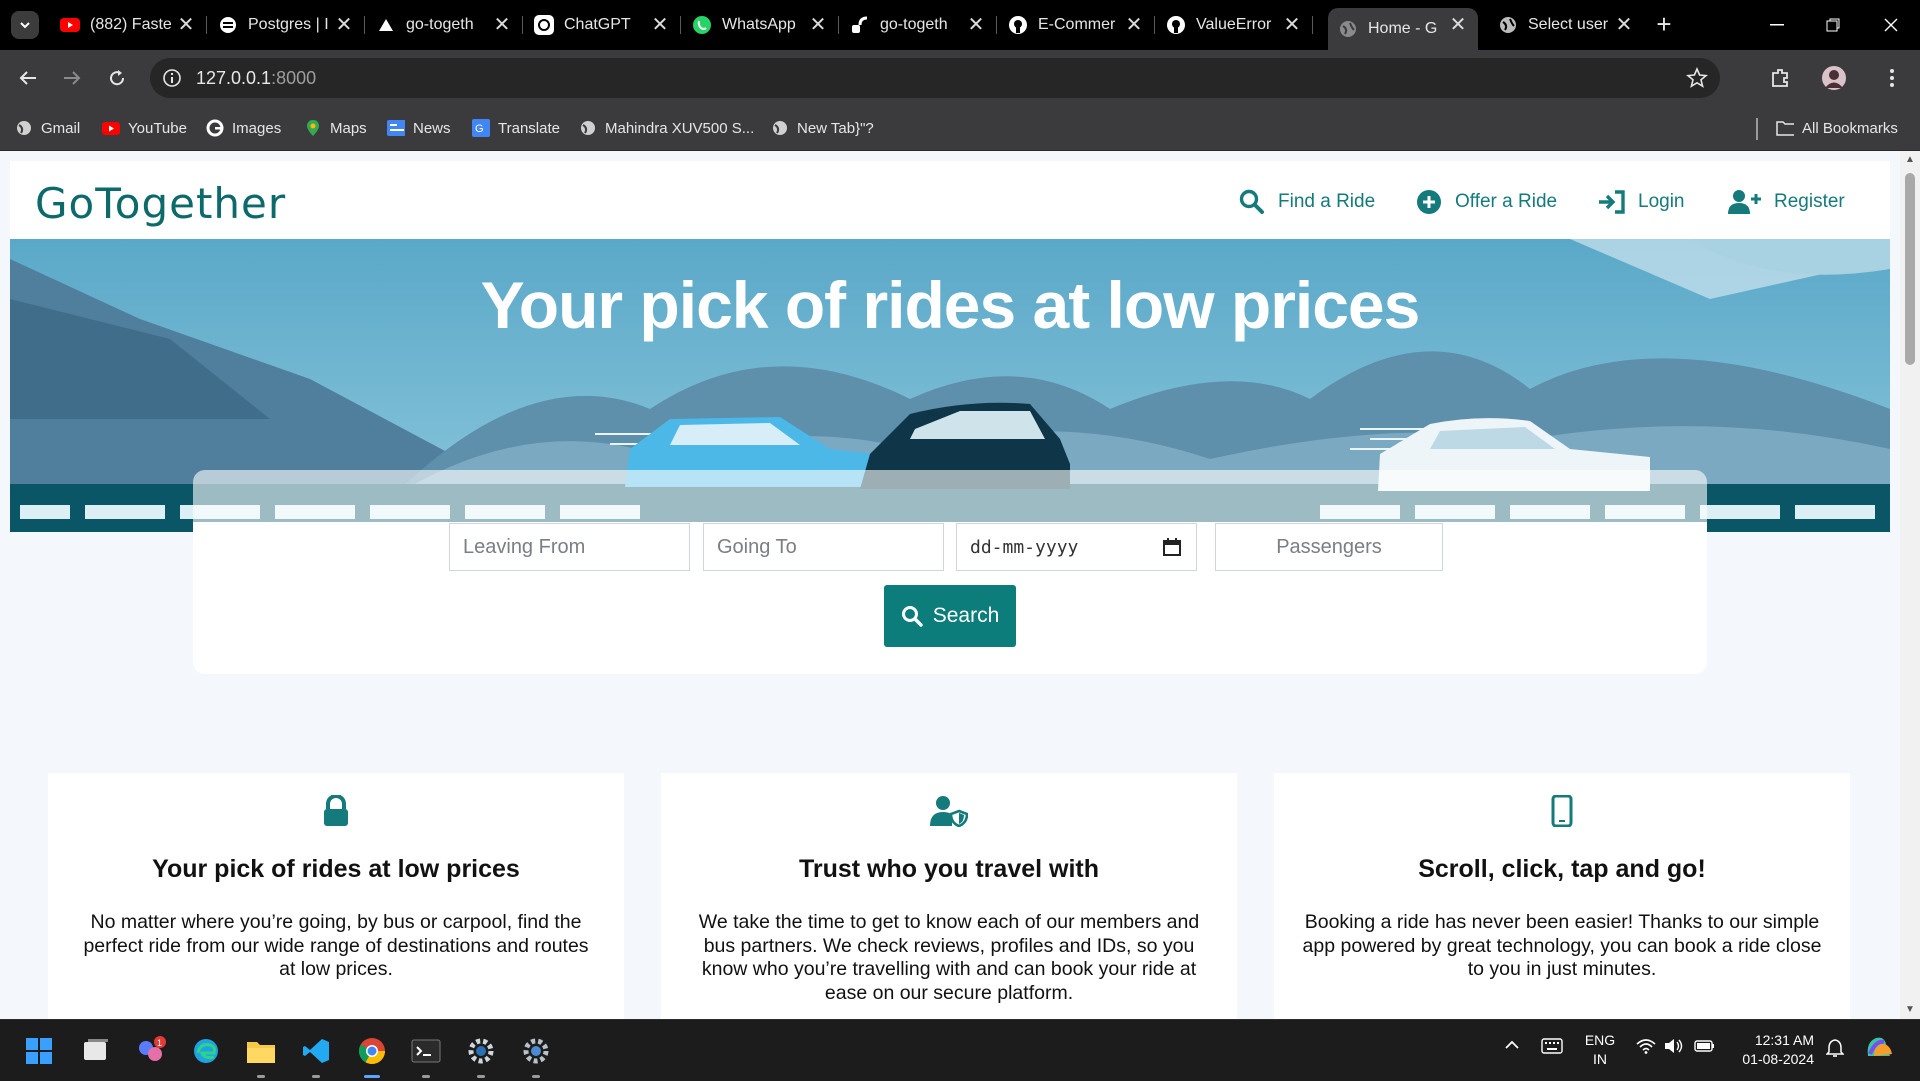 The image size is (1920, 1081). I want to click on extensions-button, so click(1780, 78).